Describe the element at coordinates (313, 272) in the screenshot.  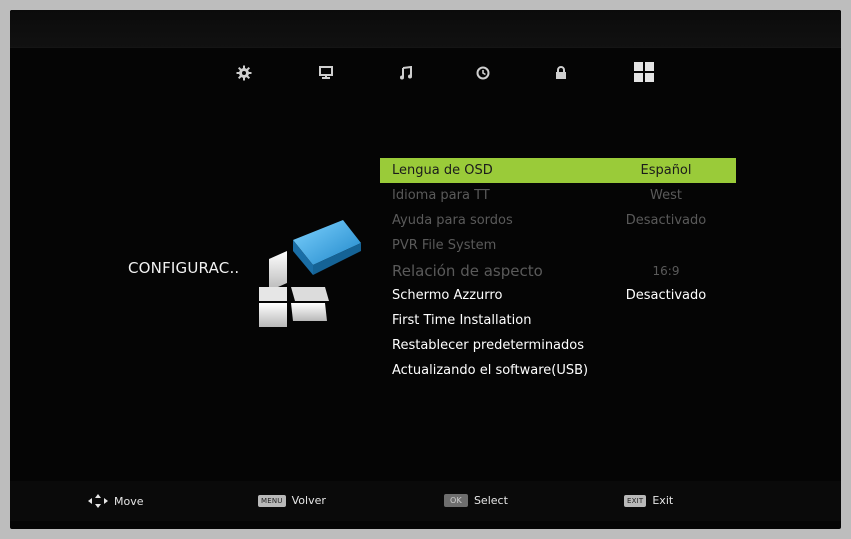
I see `setup-logo-icon` at that location.